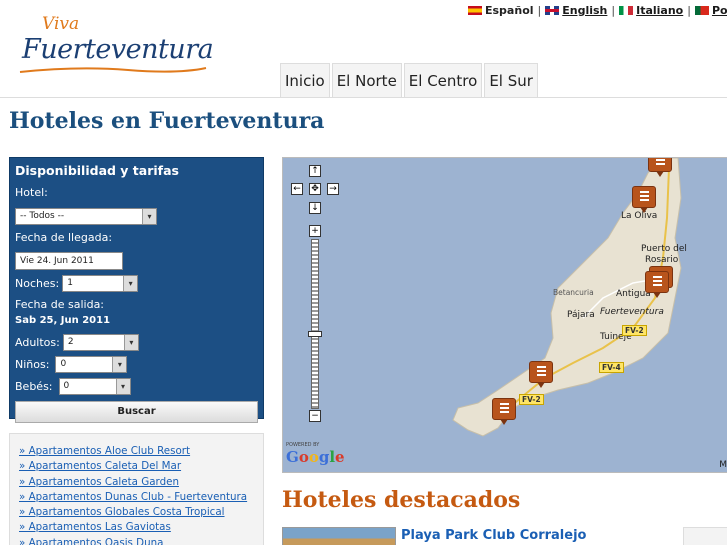  I want to click on map-corner-text: M, so click(723, 465).